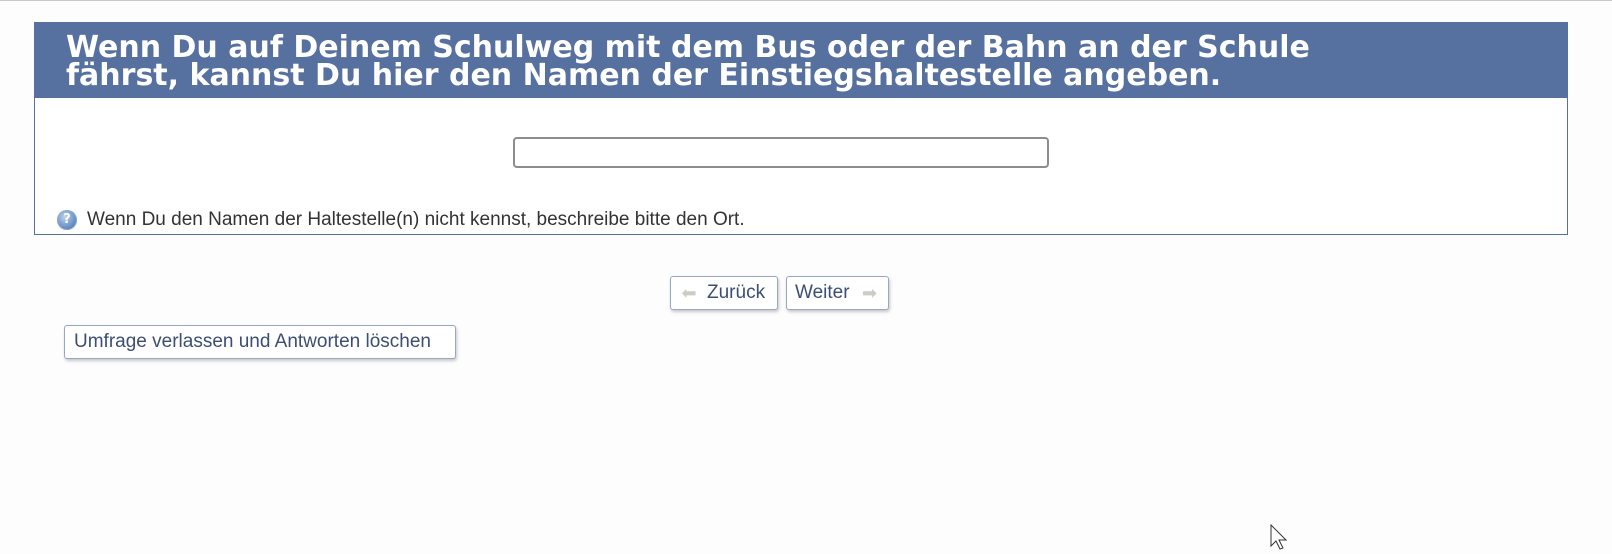 This screenshot has height=554, width=1612. Describe the element at coordinates (822, 292) in the screenshot. I see `next-button-label: Weiter` at that location.